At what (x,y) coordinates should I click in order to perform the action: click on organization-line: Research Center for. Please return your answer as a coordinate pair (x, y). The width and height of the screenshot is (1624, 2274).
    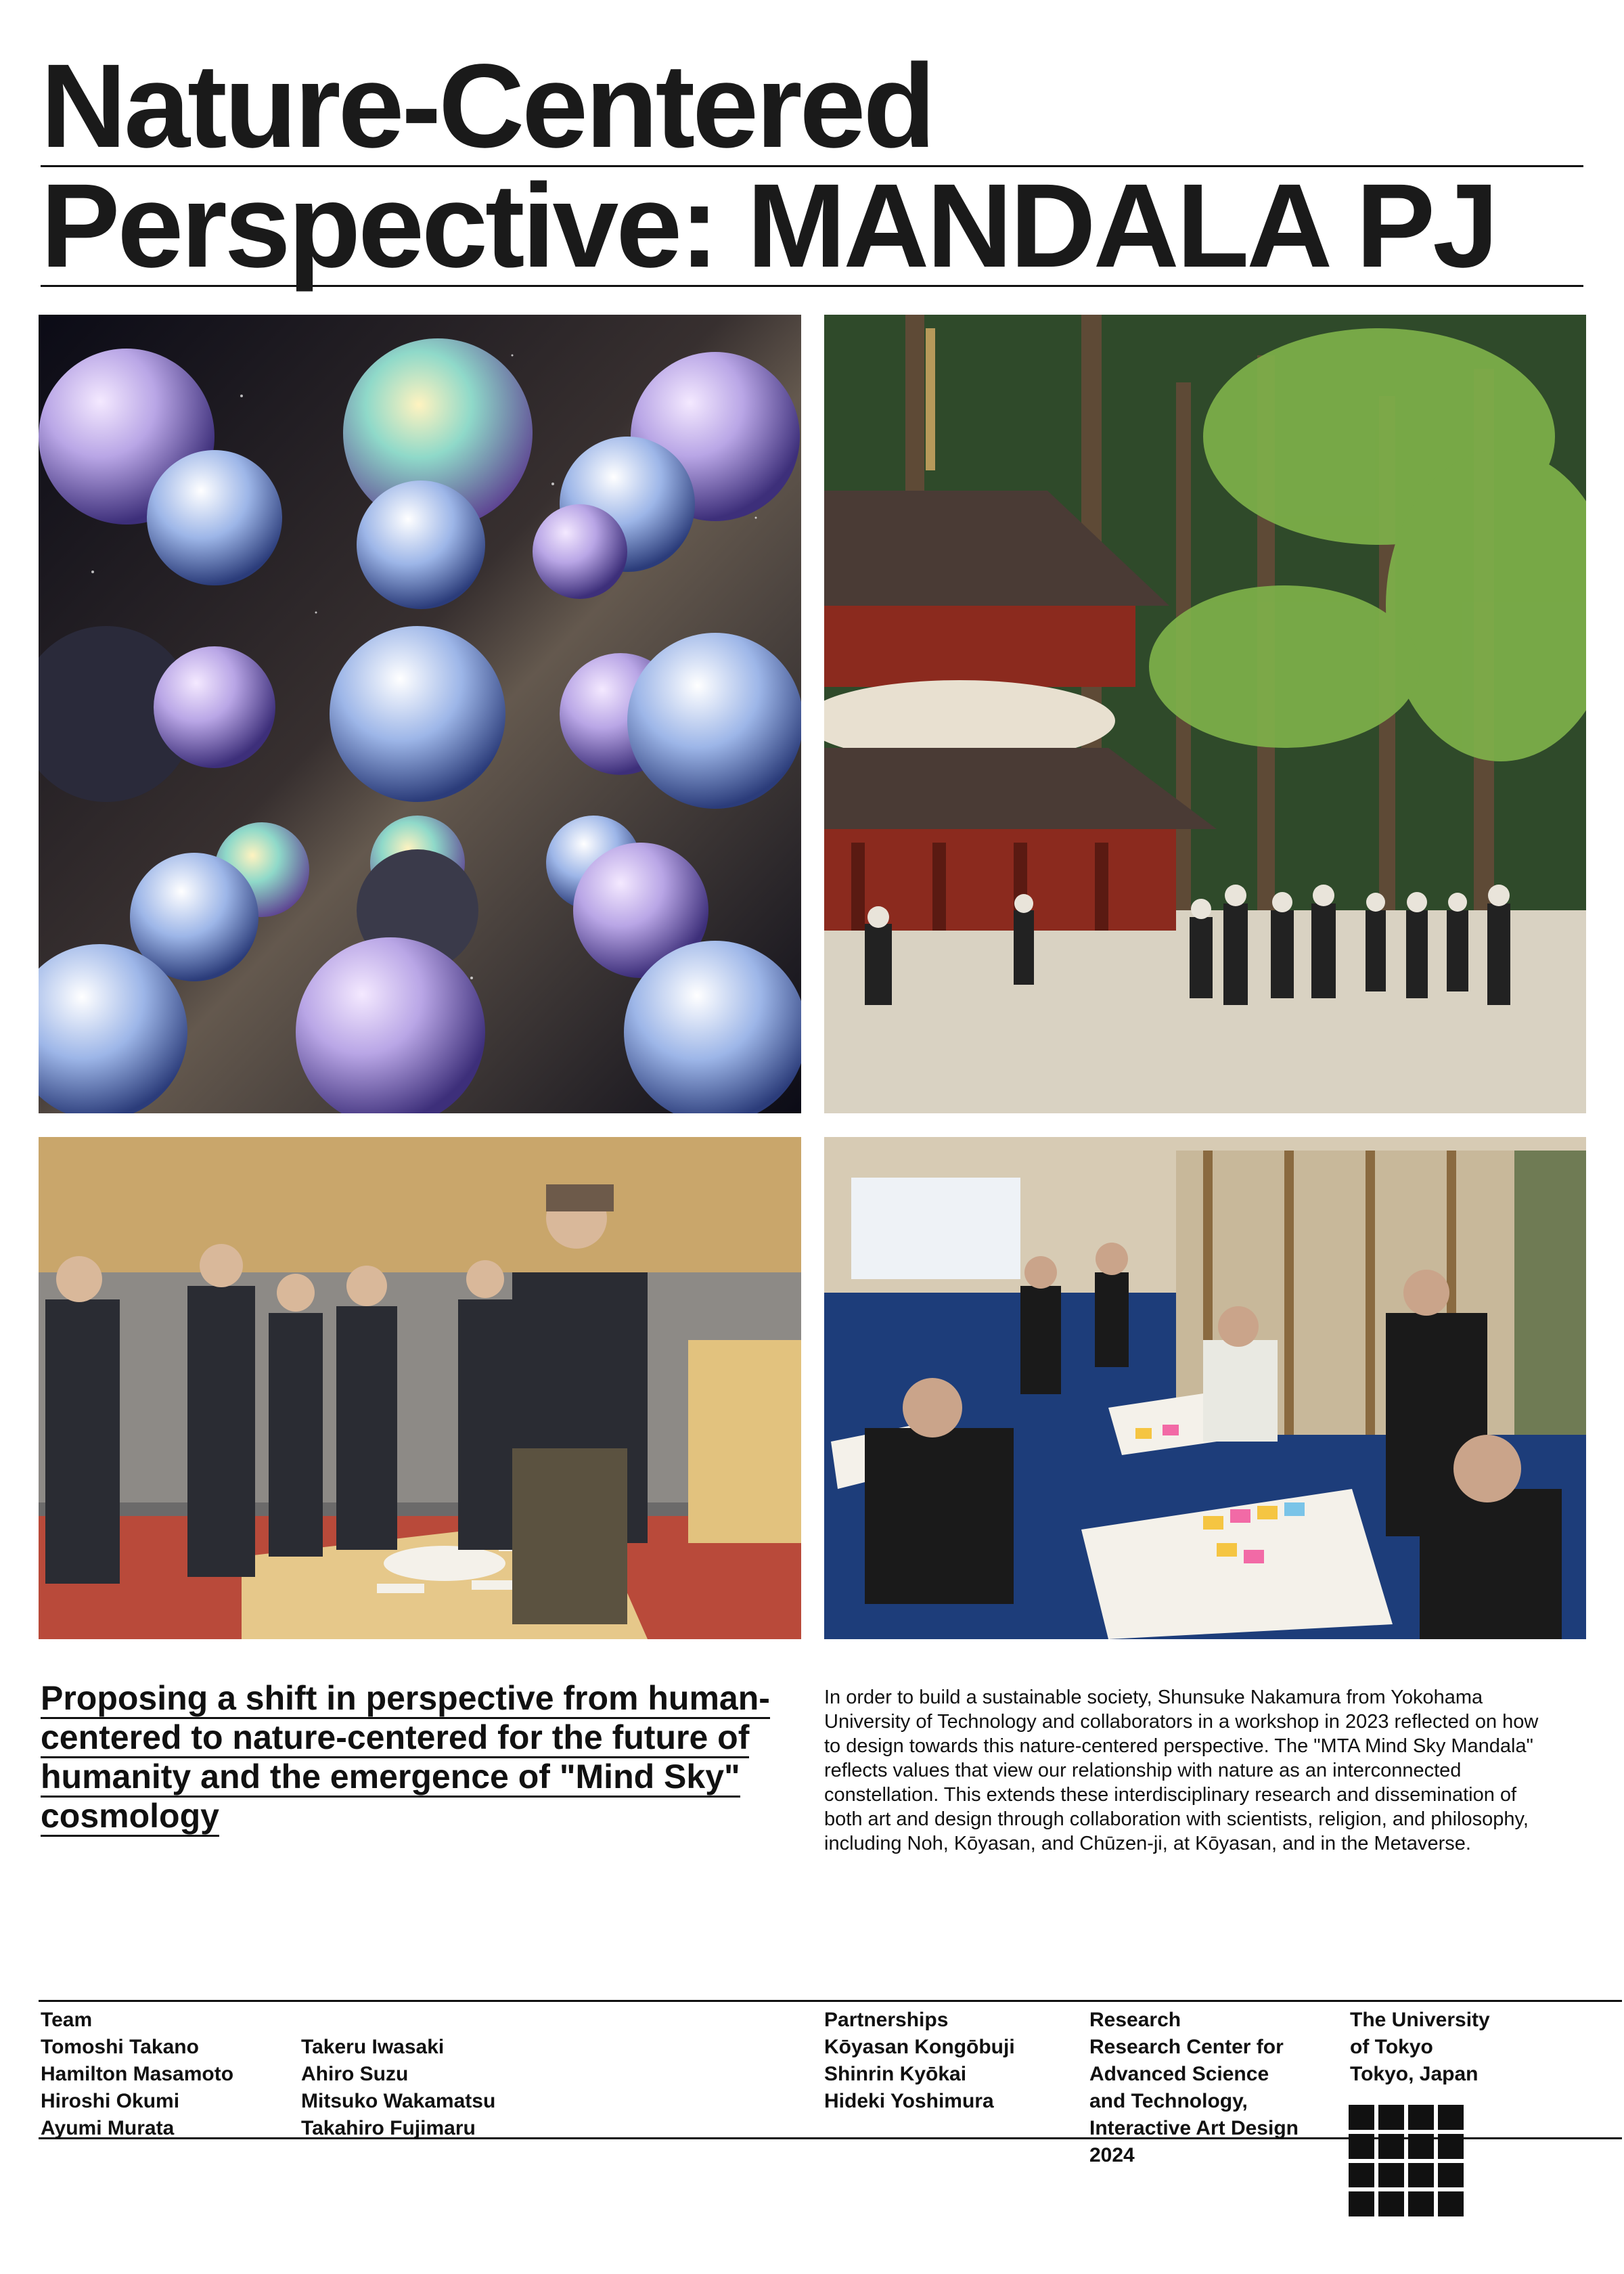
    Looking at the image, I should click on (1186, 2047).